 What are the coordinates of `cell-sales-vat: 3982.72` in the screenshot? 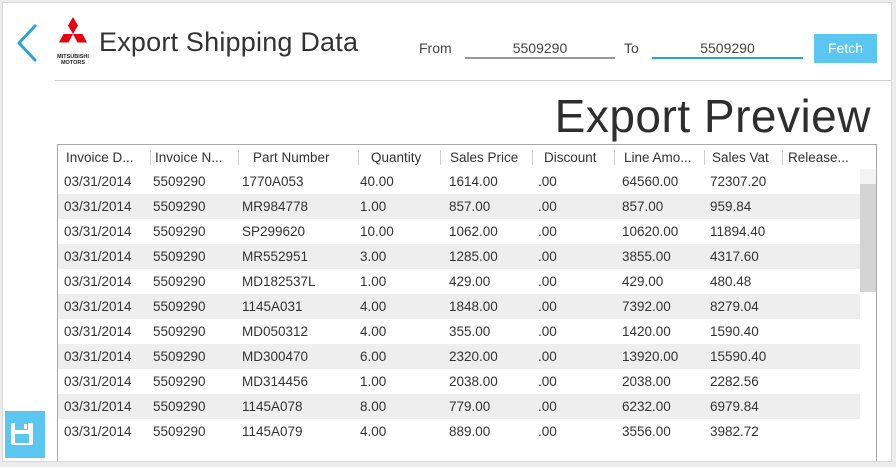 It's located at (734, 431).